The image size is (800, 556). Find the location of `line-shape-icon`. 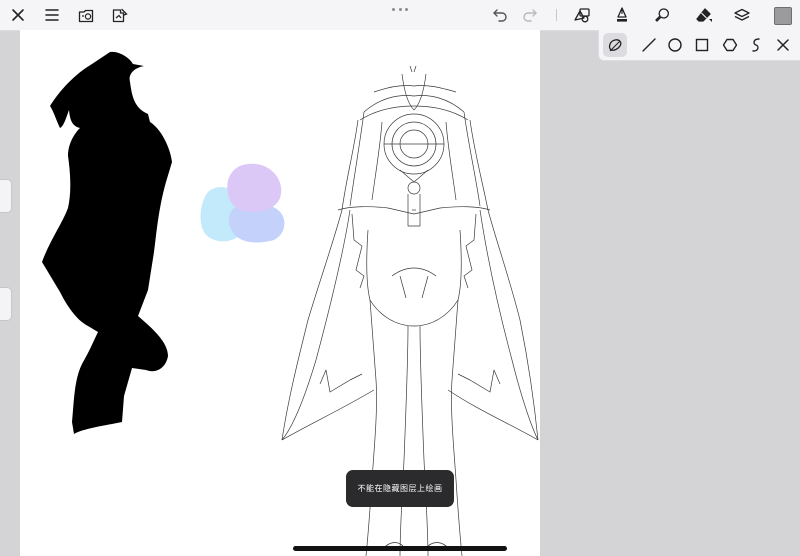

line-shape-icon is located at coordinates (649, 45).